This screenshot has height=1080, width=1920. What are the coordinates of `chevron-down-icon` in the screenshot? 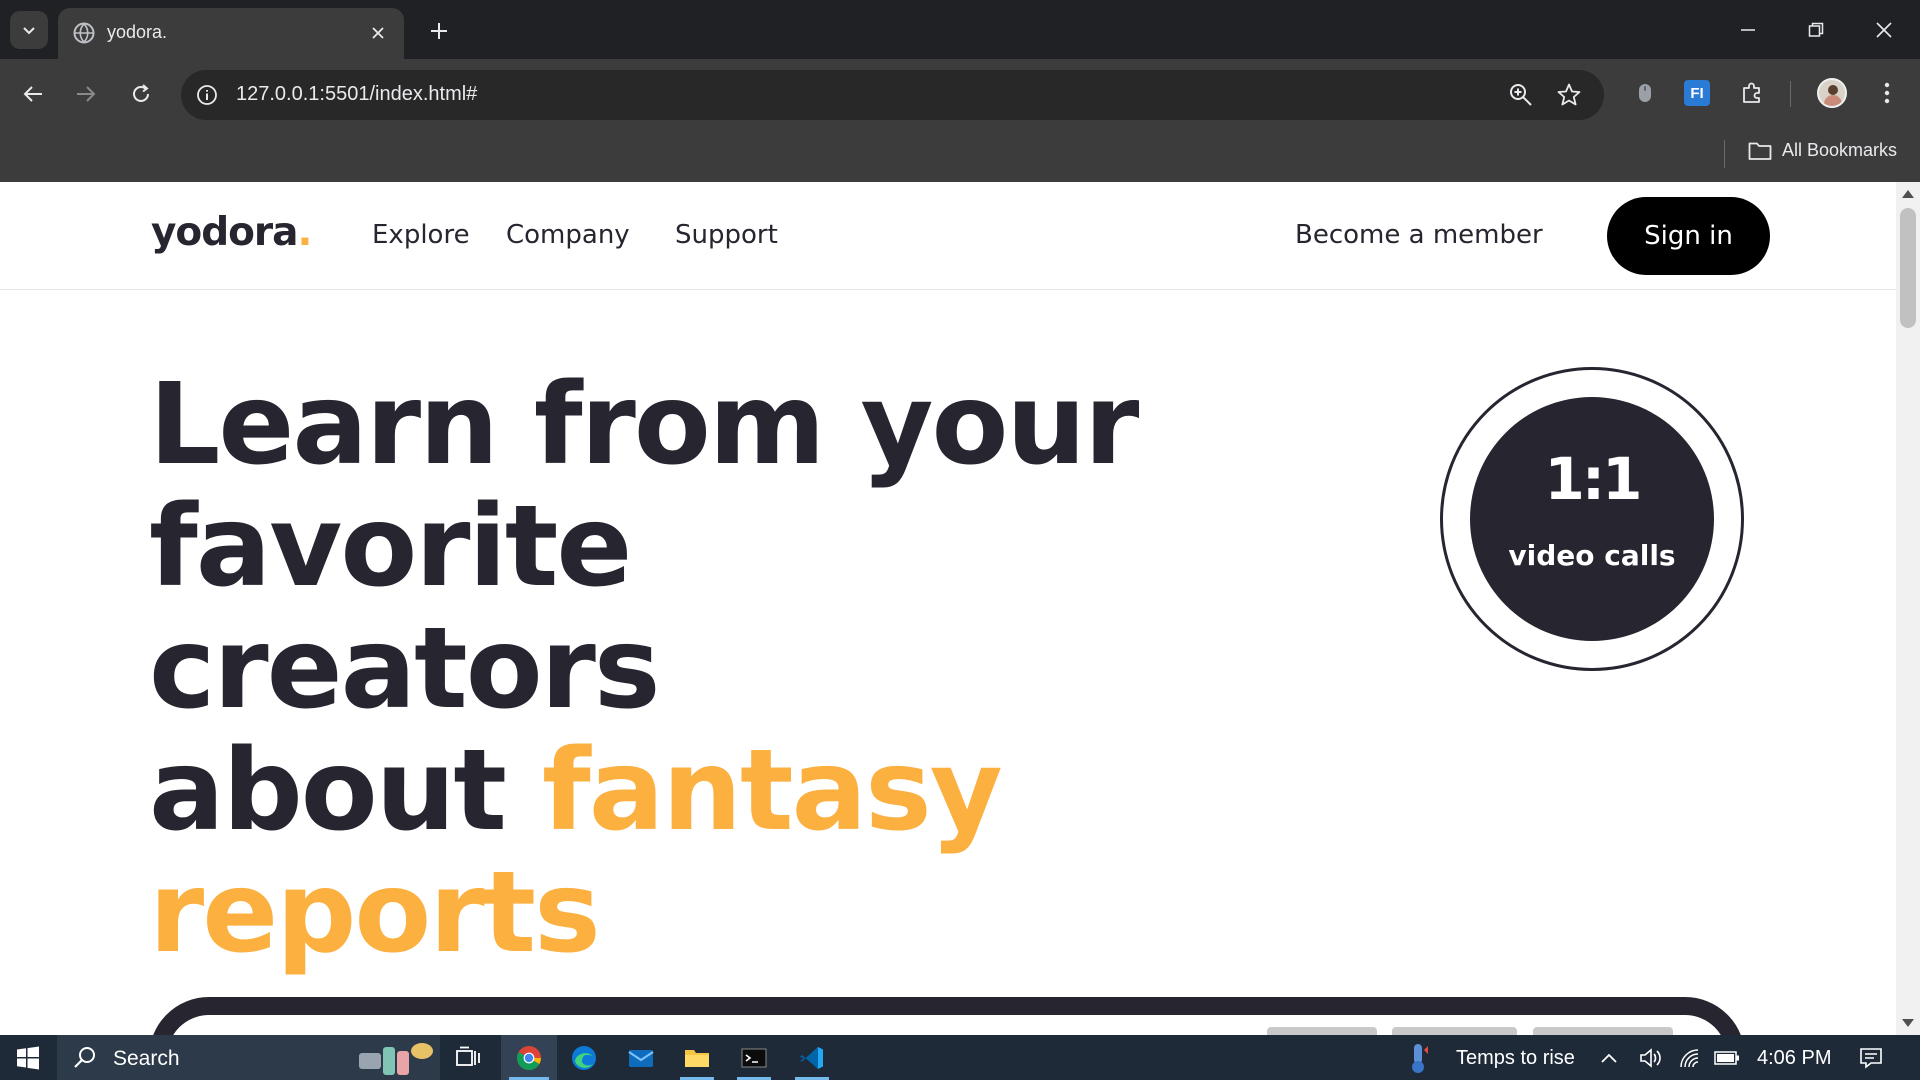 It's located at (29, 31).